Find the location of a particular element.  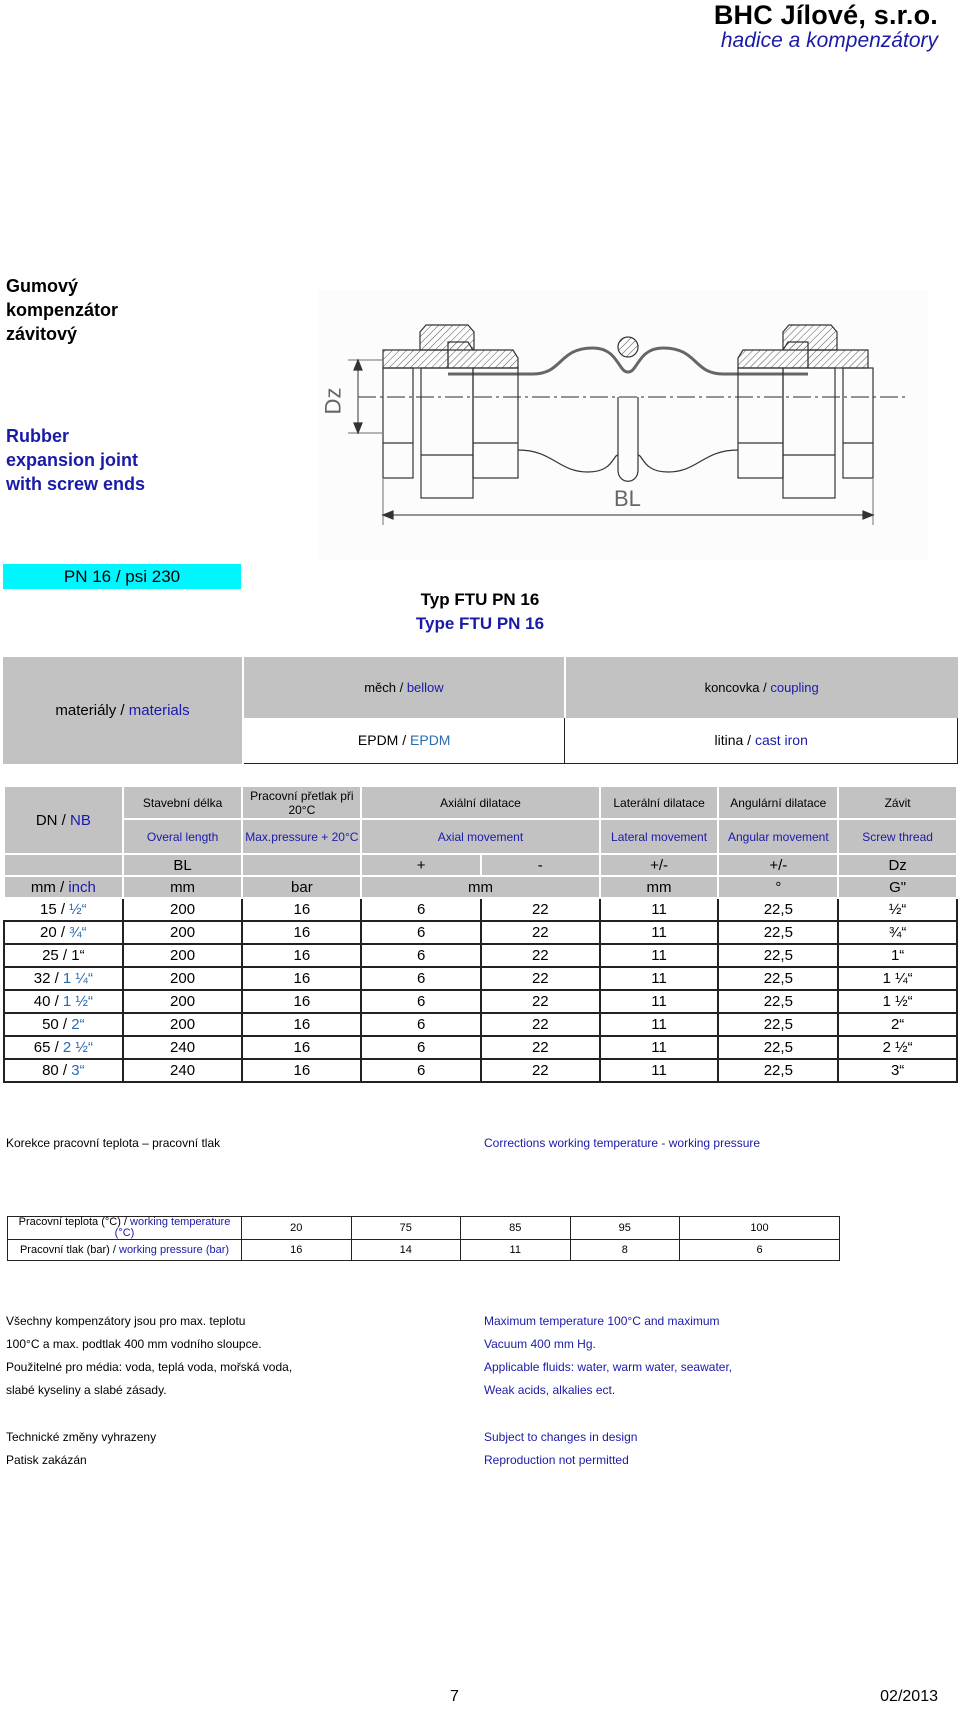

dn-cell: 15 / ½“ is located at coordinates (63, 909).